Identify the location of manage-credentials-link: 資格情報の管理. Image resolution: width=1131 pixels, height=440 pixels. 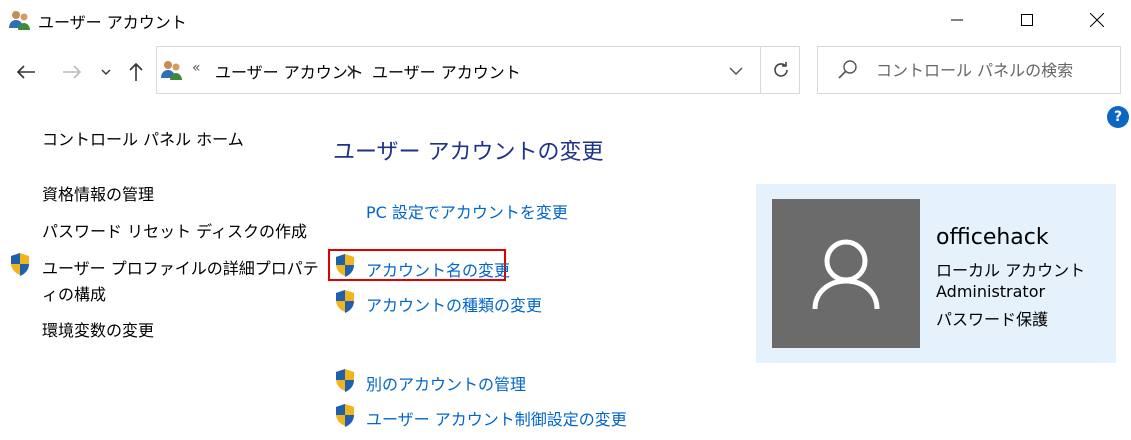
(98, 193).